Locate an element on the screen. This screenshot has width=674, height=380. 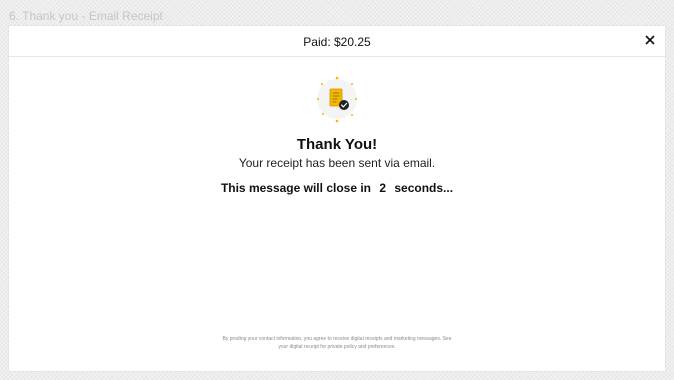
close-icon is located at coordinates (650, 40).